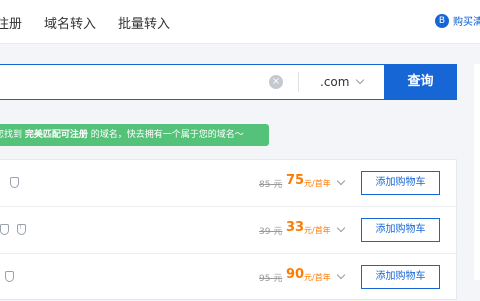 The height and width of the screenshot is (301, 480). What do you see at coordinates (271, 185) in the screenshot?
I see `original-price: 85 元` at bounding box center [271, 185].